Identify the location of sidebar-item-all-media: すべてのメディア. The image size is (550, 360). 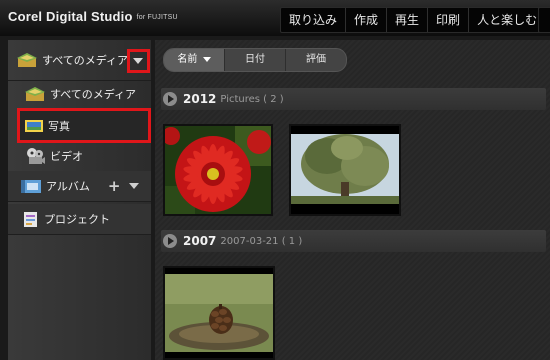
(79, 94).